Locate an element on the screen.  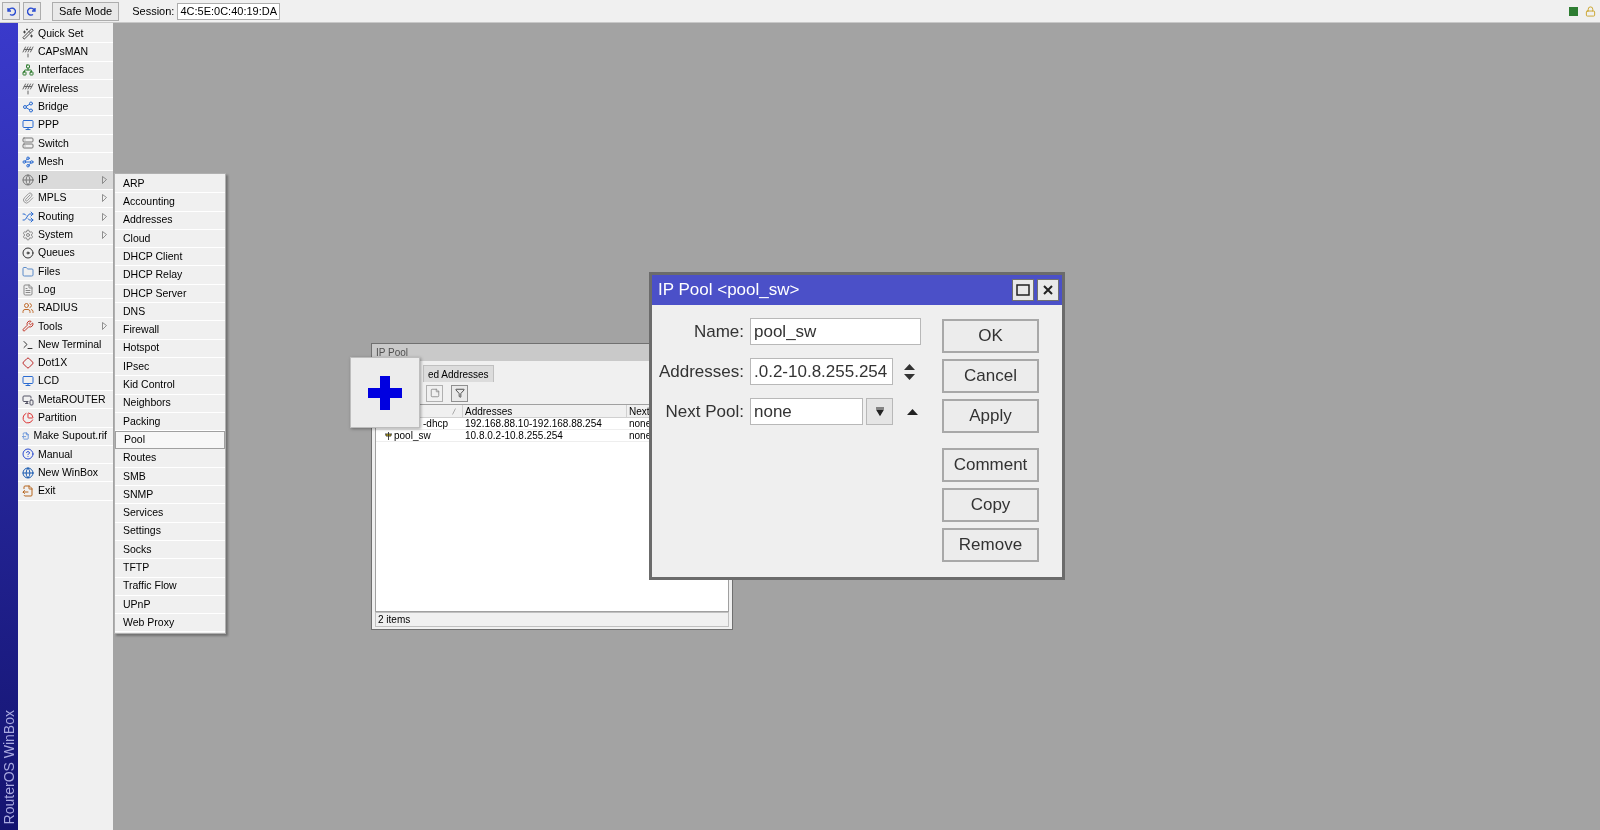
submenu-item: Pool is located at coordinates (170, 440).